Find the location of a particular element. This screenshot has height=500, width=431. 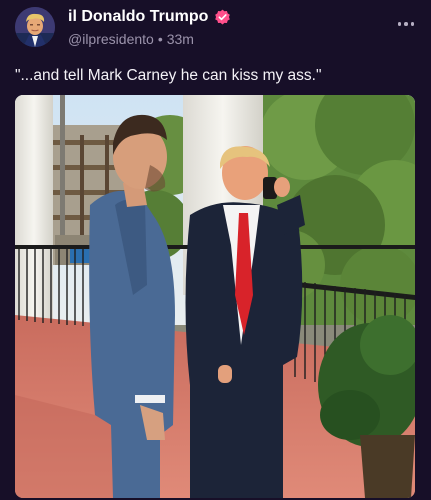

author-display-name: il Donaldo Trumpo is located at coordinates (138, 17).